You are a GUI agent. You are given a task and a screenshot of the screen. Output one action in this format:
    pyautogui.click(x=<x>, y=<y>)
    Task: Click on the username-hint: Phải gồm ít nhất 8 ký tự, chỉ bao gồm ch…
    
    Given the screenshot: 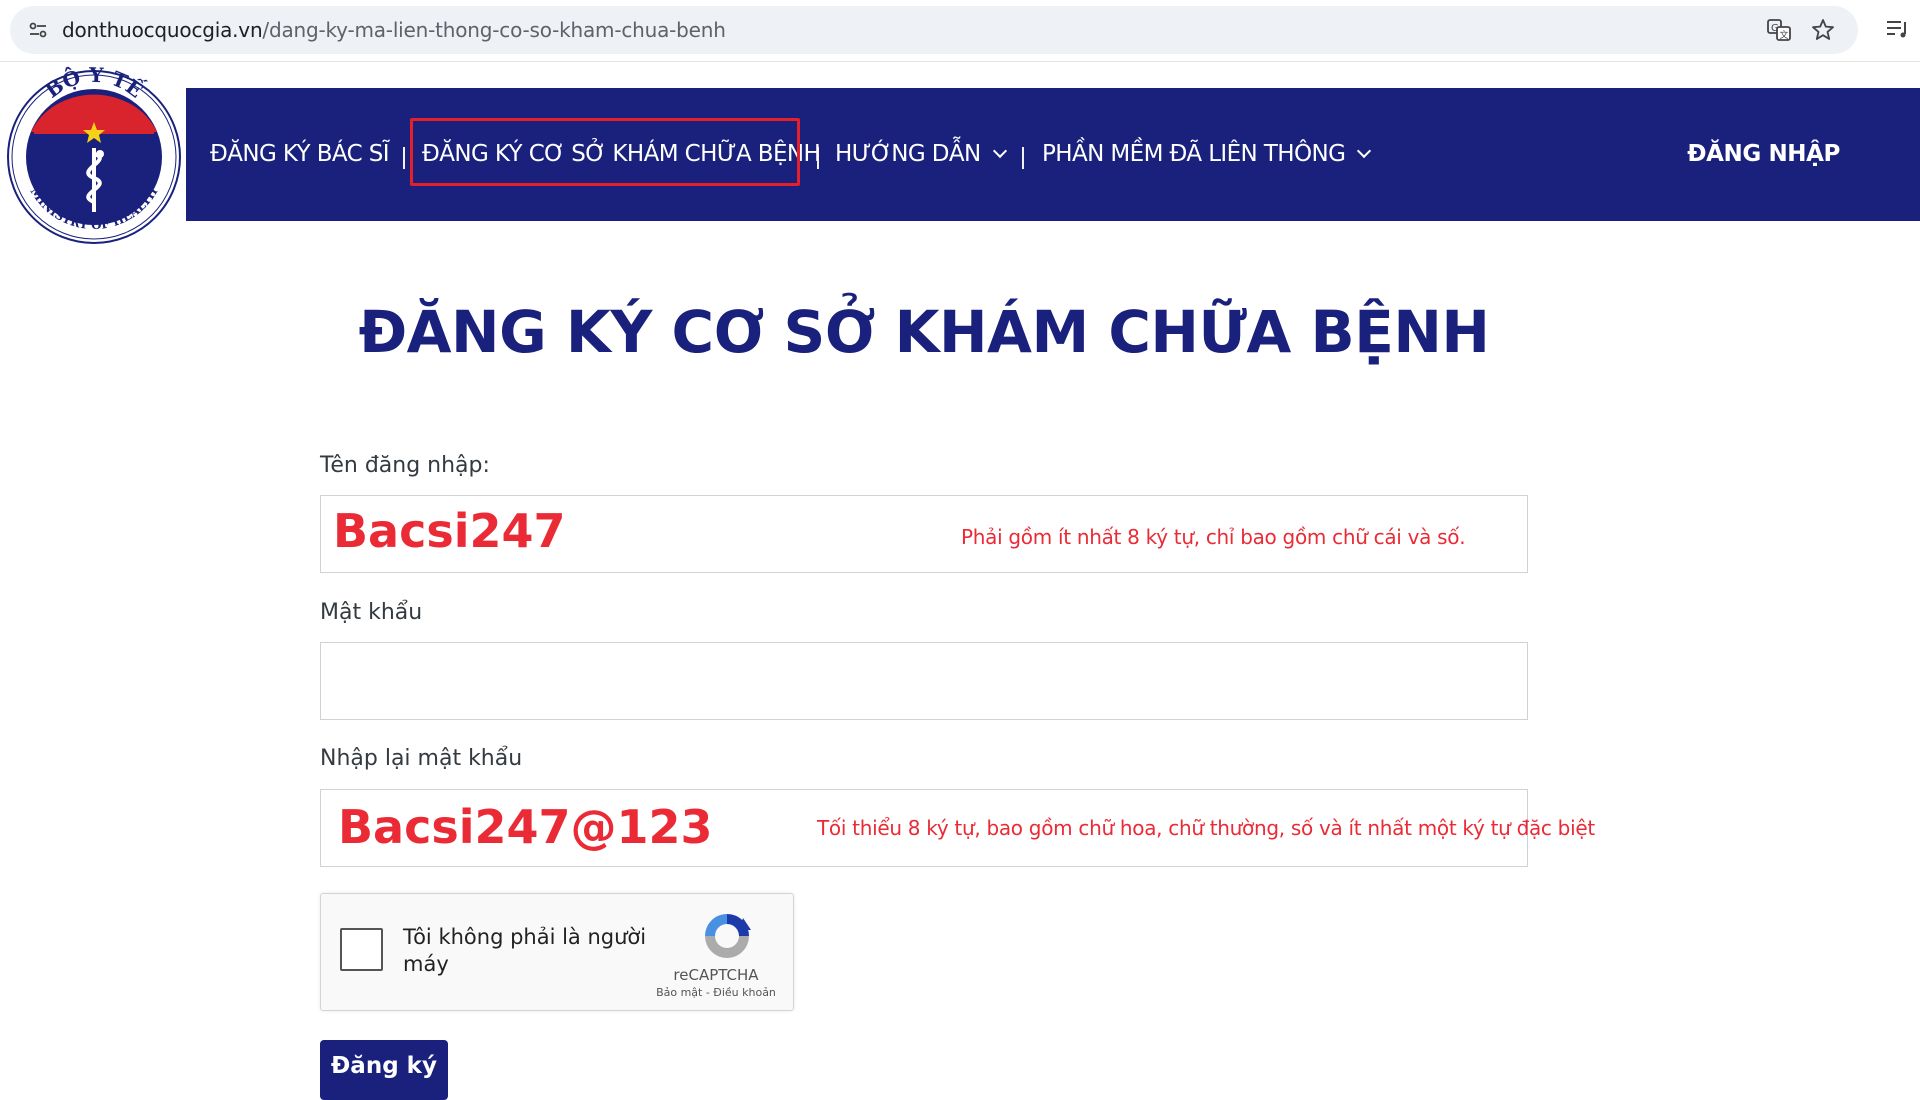 What is the action you would take?
    pyautogui.click(x=1213, y=537)
    